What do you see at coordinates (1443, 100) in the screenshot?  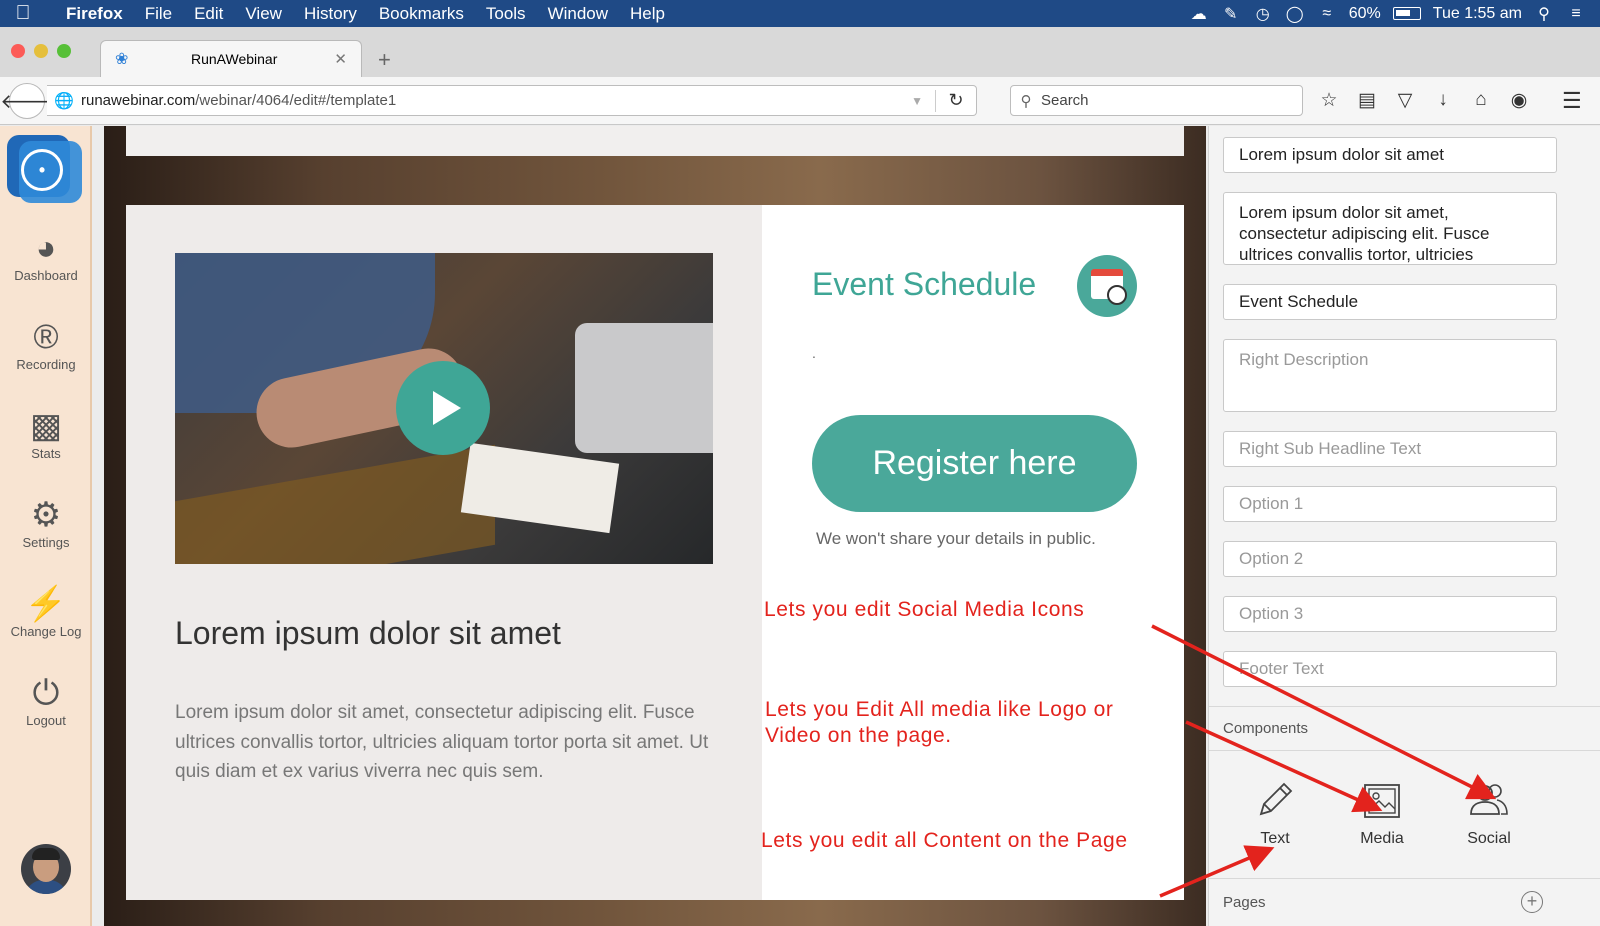 I see `download-icon: ↓` at bounding box center [1443, 100].